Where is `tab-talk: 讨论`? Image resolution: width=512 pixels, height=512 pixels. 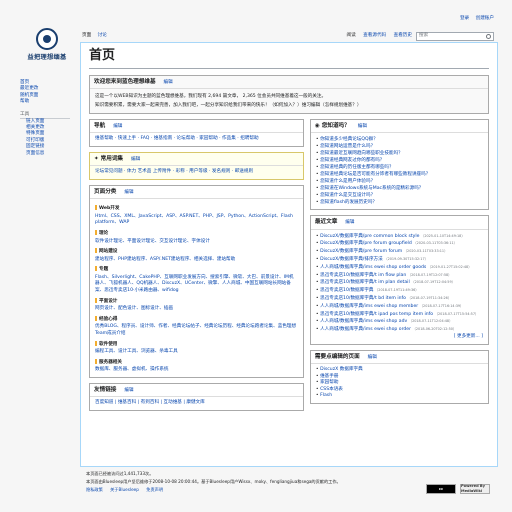
tab-talk: 讨论 is located at coordinates (102, 35).